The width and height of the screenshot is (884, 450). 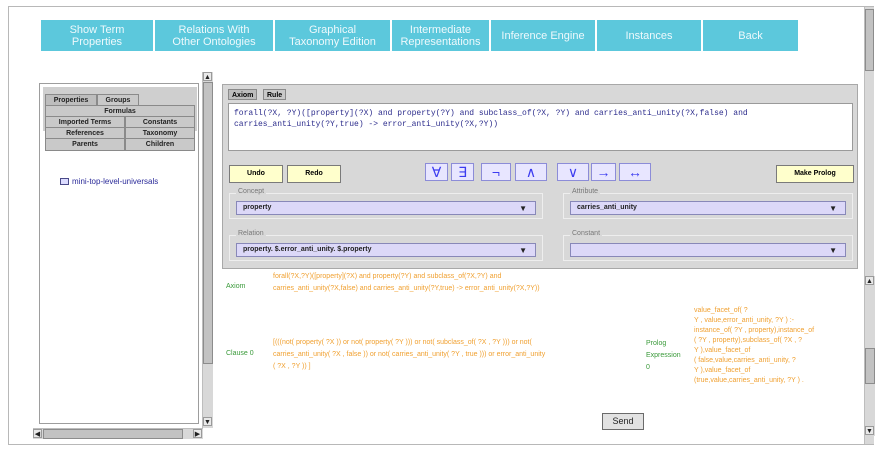 I want to click on not-button: ¬, so click(x=496, y=172).